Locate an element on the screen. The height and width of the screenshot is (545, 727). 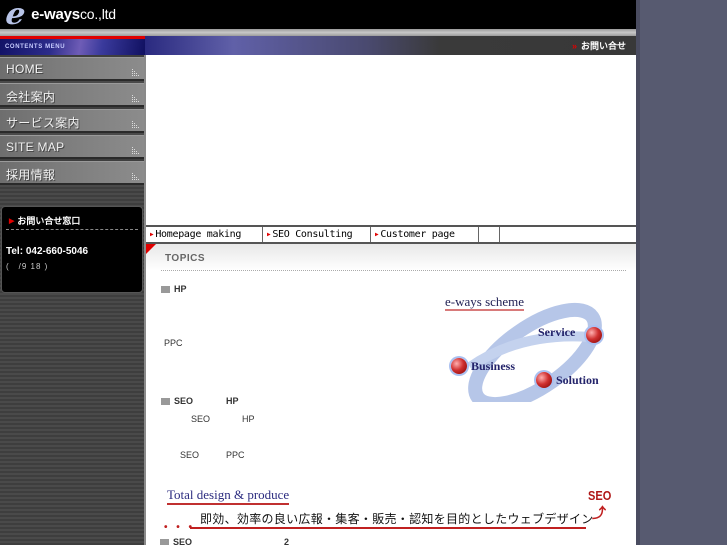
sidebar-item-company: 会社案内 is located at coordinates (72, 95).